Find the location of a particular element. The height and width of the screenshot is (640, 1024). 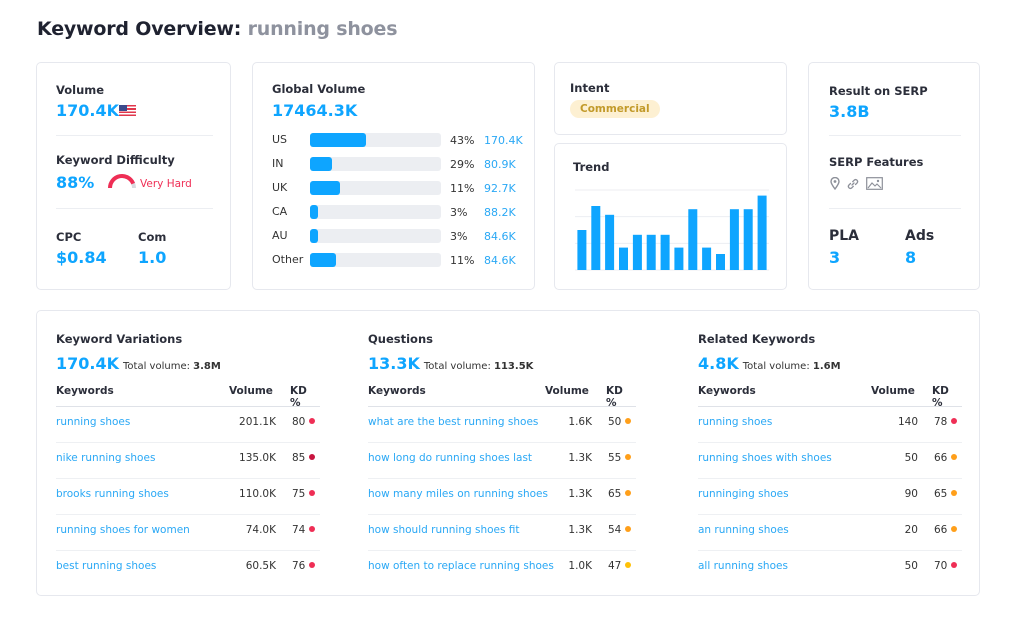

keyword-link: running shoes with shoes is located at coordinates (765, 458).